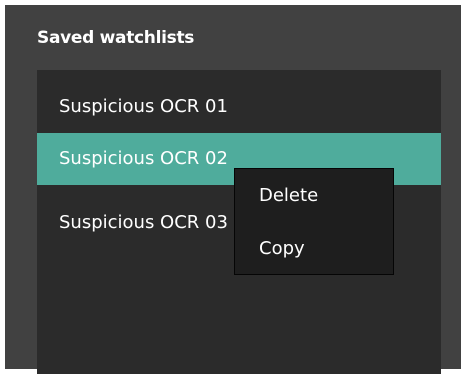 The height and width of the screenshot is (374, 467). What do you see at coordinates (314, 249) in the screenshot?
I see `copy-menu-item: Copy` at bounding box center [314, 249].